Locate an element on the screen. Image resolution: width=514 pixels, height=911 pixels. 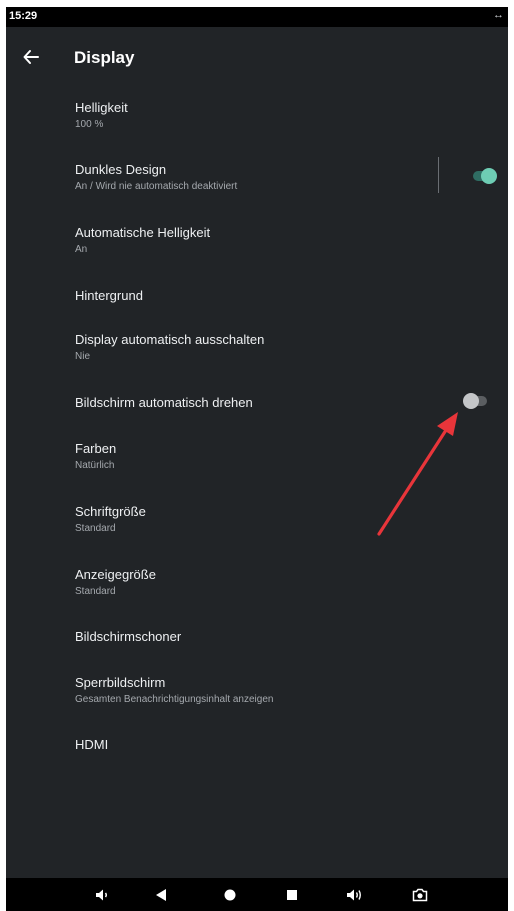
back-triangle-icon is located at coordinates (161, 895).